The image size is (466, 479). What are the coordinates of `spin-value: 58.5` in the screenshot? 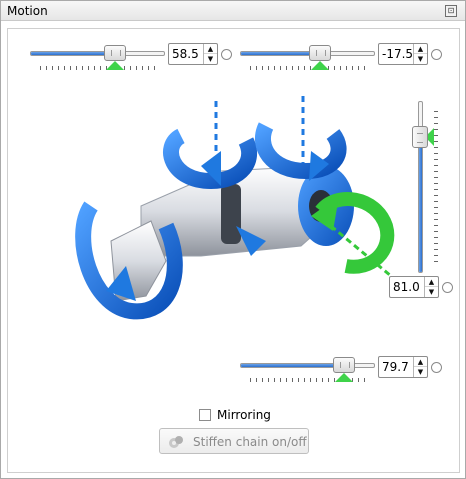 It's located at (188, 54).